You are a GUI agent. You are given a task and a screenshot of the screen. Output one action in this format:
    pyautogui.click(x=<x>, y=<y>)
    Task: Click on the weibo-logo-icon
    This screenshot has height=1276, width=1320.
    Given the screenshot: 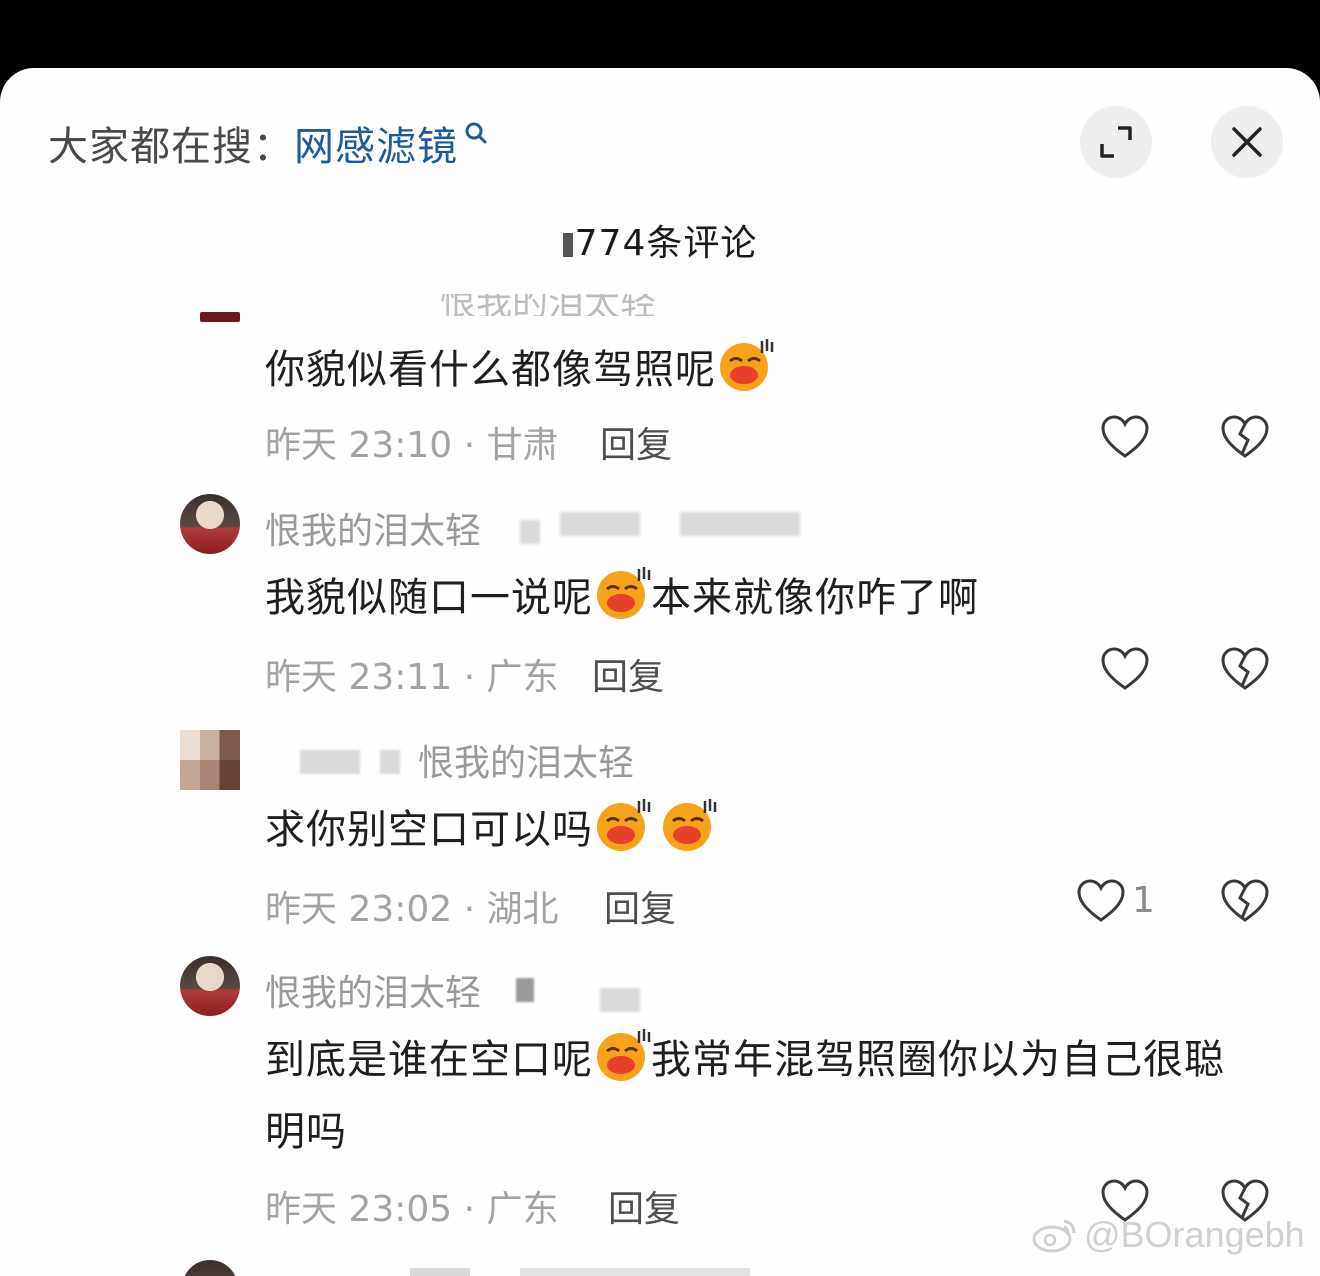 What is the action you would take?
    pyautogui.click(x=1054, y=1236)
    